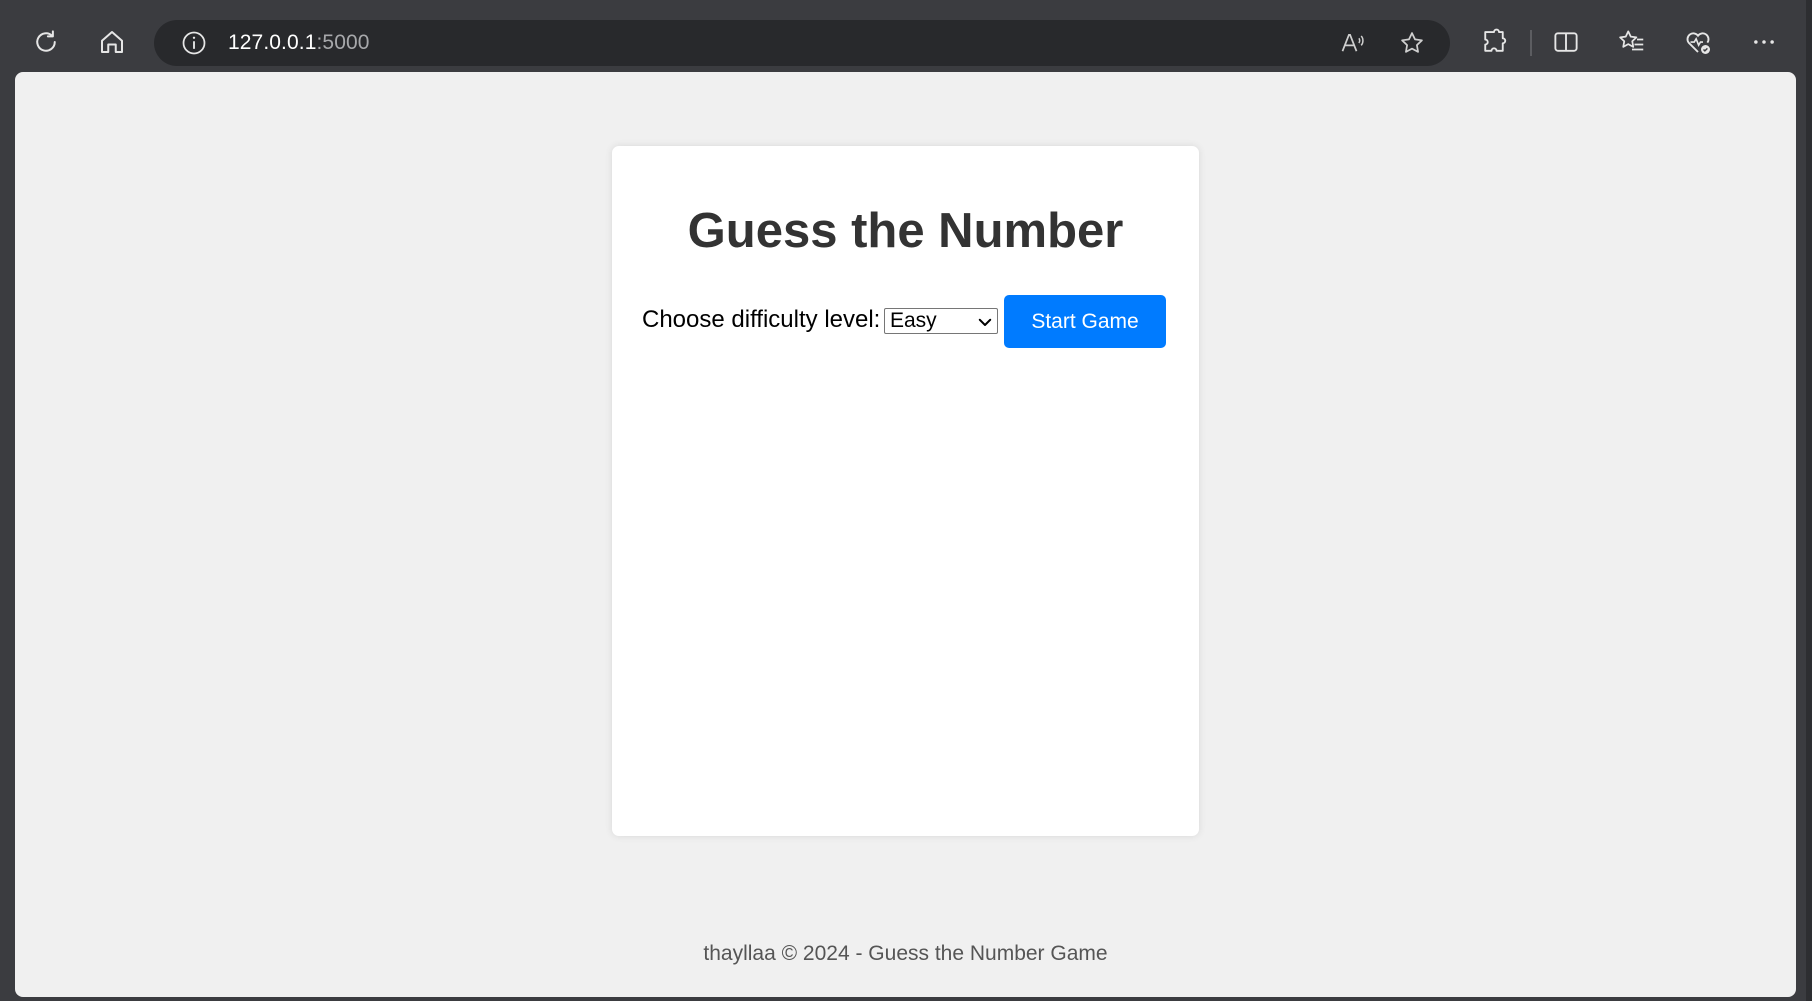  Describe the element at coordinates (905, 953) in the screenshot. I see `page-footer: thayllaa © 2024 - Guess the Number Game` at that location.